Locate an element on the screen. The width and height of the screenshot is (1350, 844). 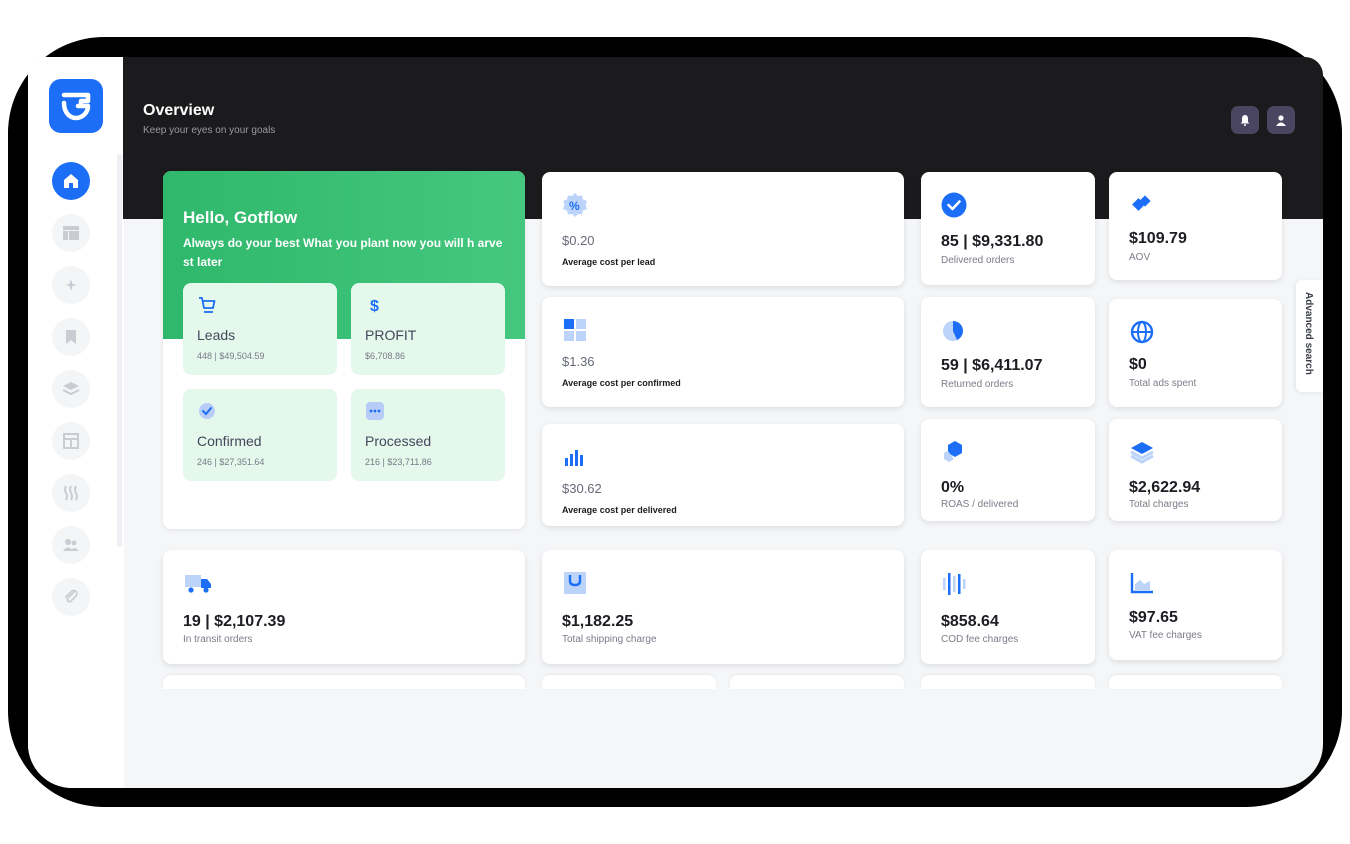
card-value: $109.79 is located at coordinates (1158, 238).